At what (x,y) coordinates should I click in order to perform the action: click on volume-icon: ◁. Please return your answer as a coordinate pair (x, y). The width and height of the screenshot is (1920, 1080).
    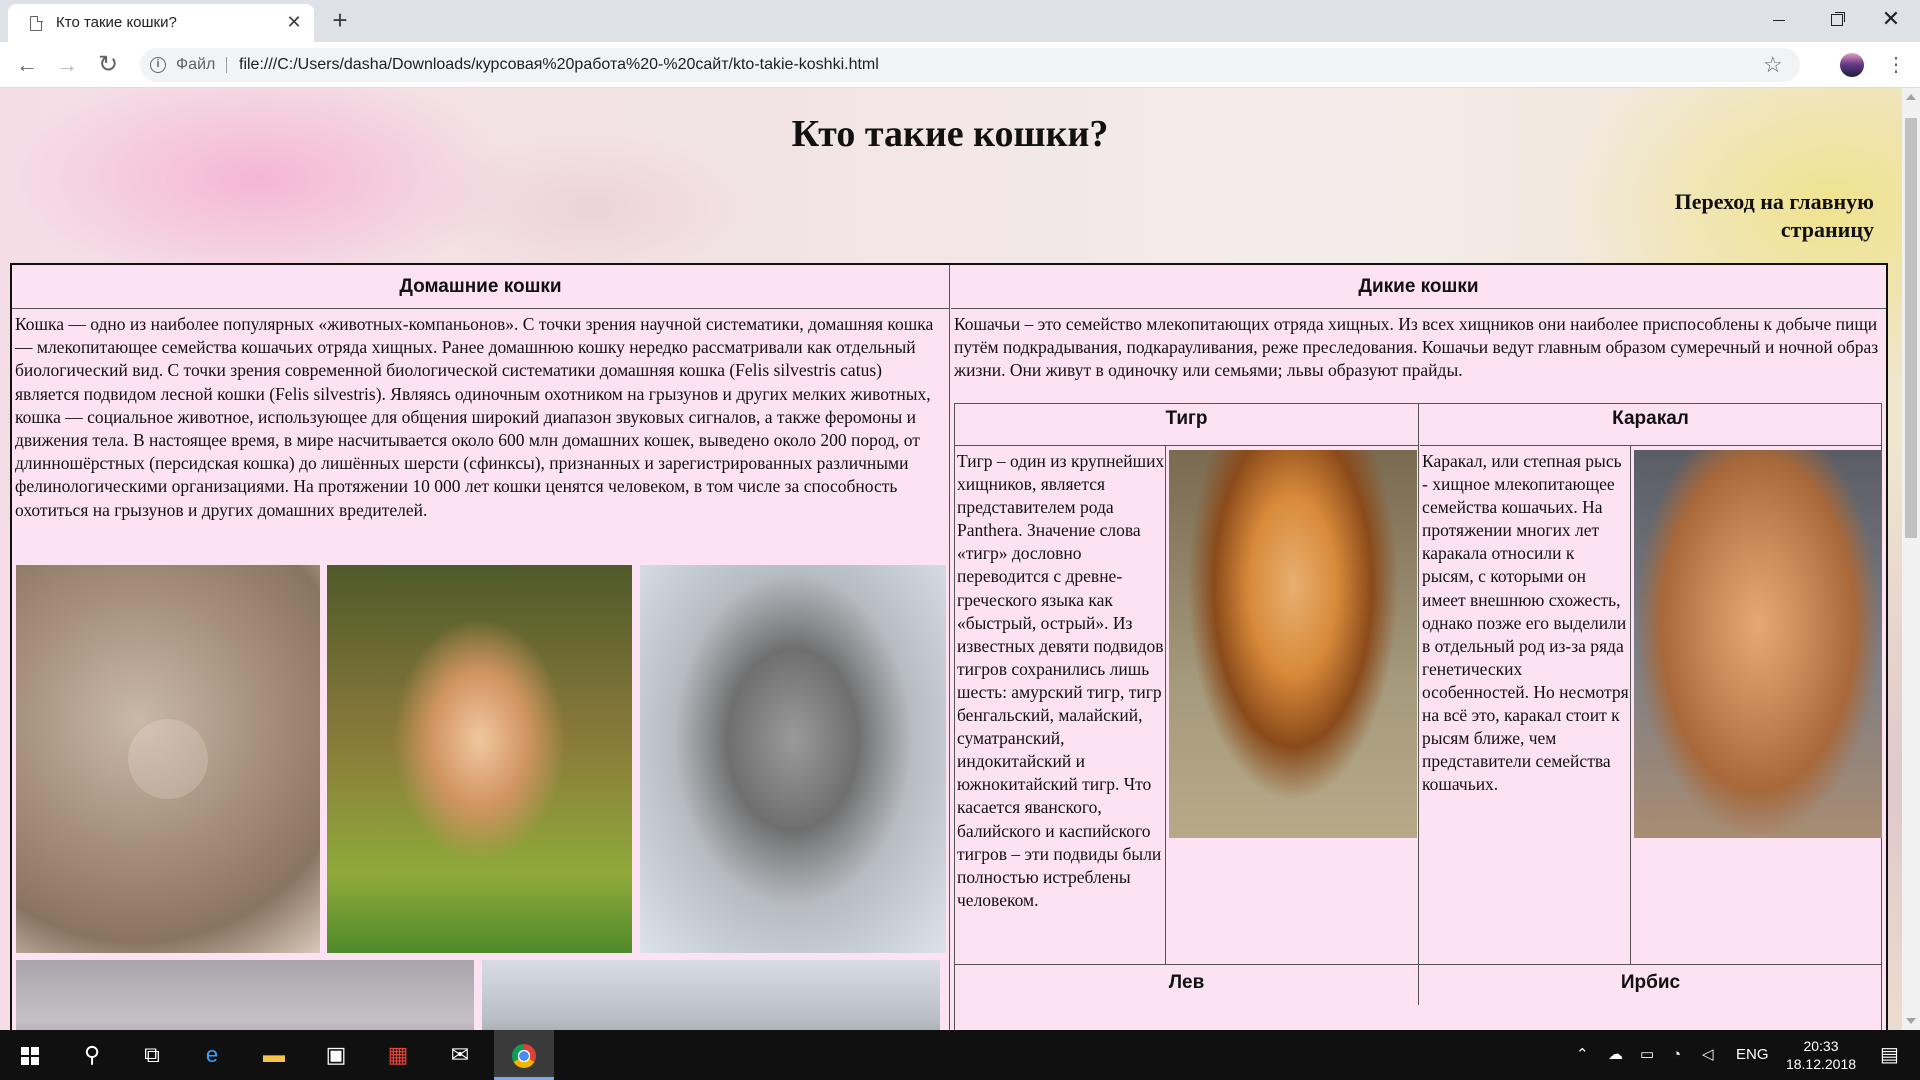
    Looking at the image, I should click on (1708, 1055).